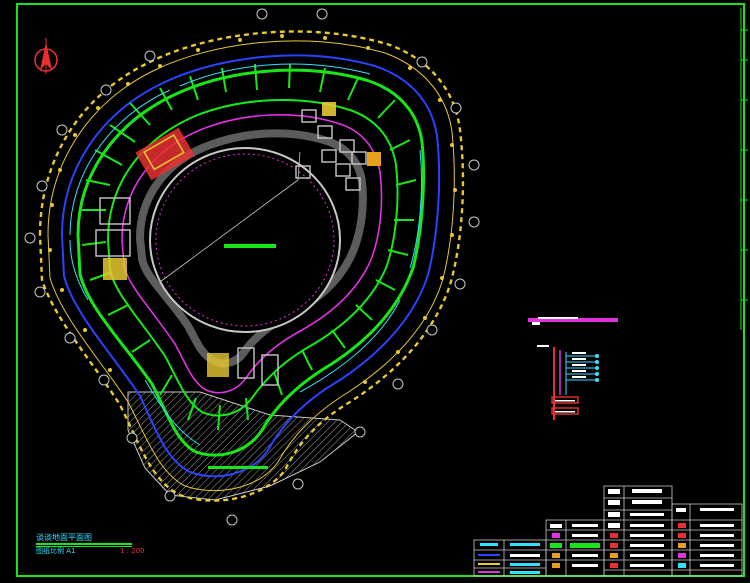 This screenshot has height=583, width=750. Describe the element at coordinates (573, 368) in the screenshot. I see `riser-diagram` at that location.